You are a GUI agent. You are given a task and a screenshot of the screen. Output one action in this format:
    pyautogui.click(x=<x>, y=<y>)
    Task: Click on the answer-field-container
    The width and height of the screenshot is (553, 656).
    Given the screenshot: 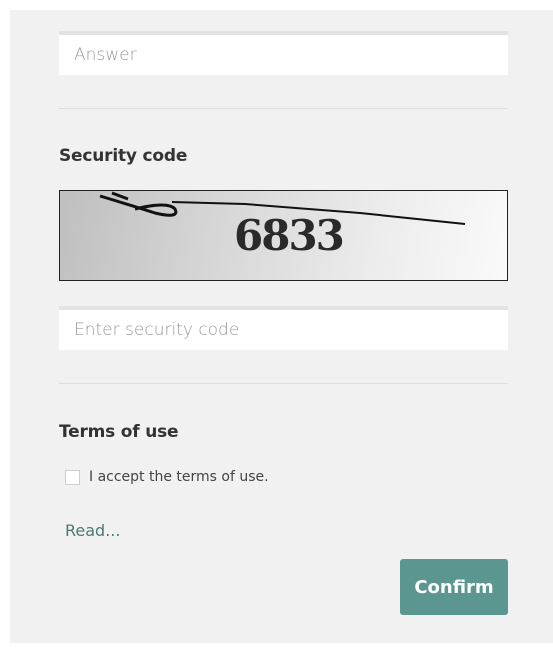 What is the action you would take?
    pyautogui.click(x=283, y=53)
    